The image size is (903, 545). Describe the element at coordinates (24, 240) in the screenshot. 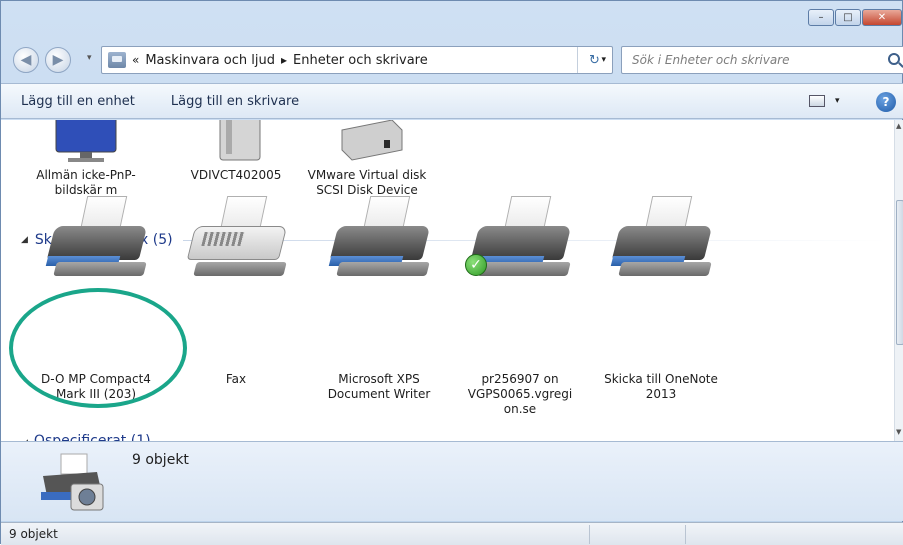

I see `collapse-triangle-icon: ◢` at that location.